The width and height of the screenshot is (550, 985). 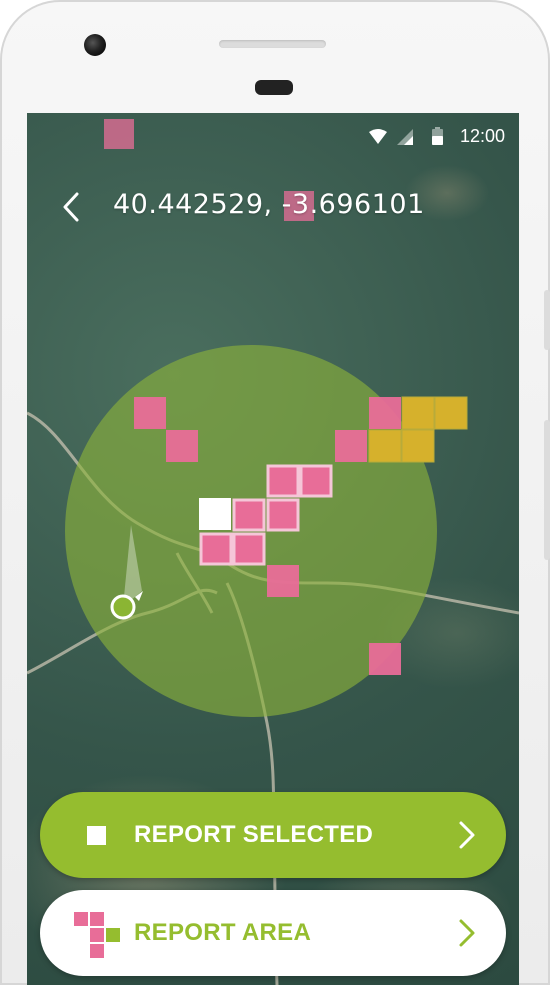 What do you see at coordinates (123, 607) in the screenshot?
I see `location-dot` at bounding box center [123, 607].